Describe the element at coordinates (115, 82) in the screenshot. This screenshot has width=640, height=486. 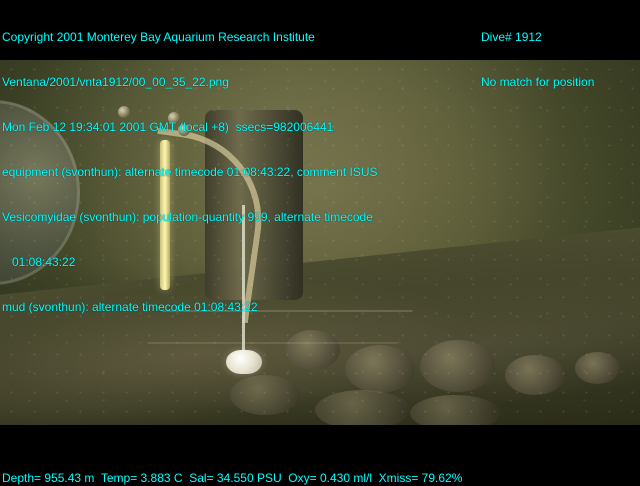
I see `image-path-line: Ventana/2001/vnta1912/00_00_35_22.png` at that location.